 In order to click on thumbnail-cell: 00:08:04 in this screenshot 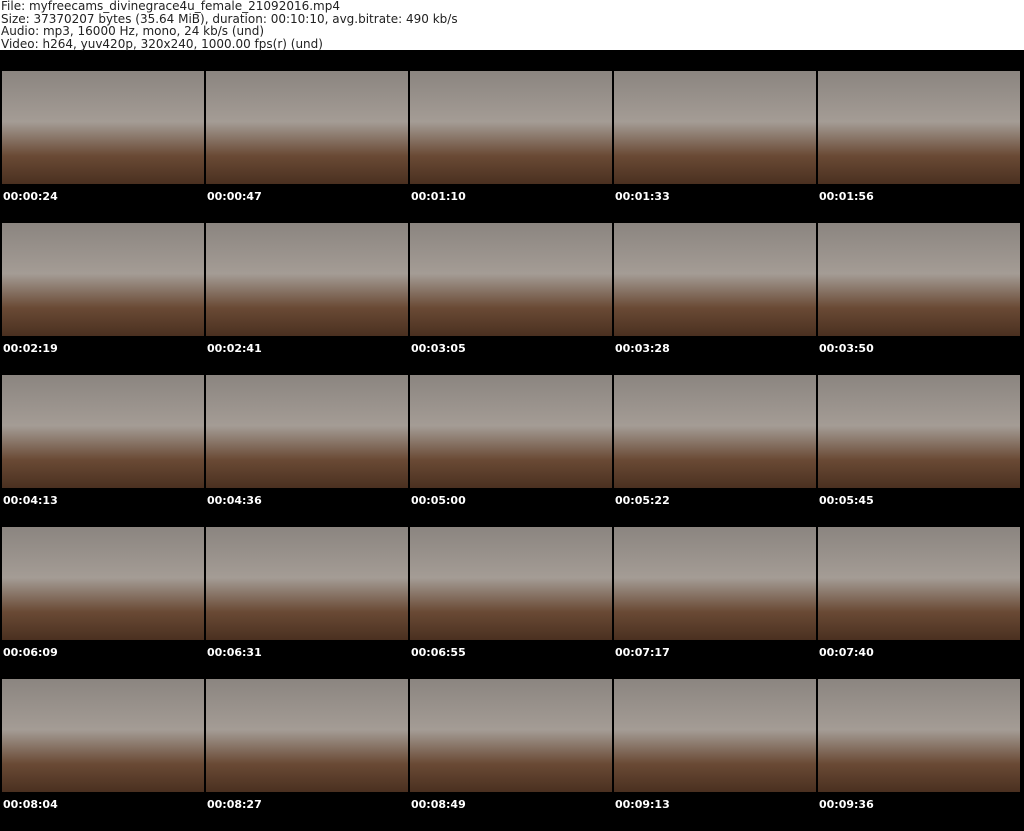, I will do `click(104, 755)`.